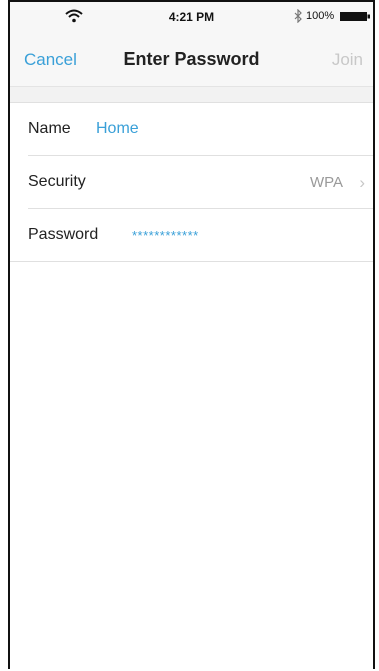  I want to click on name-row: Name Home, so click(200, 129).